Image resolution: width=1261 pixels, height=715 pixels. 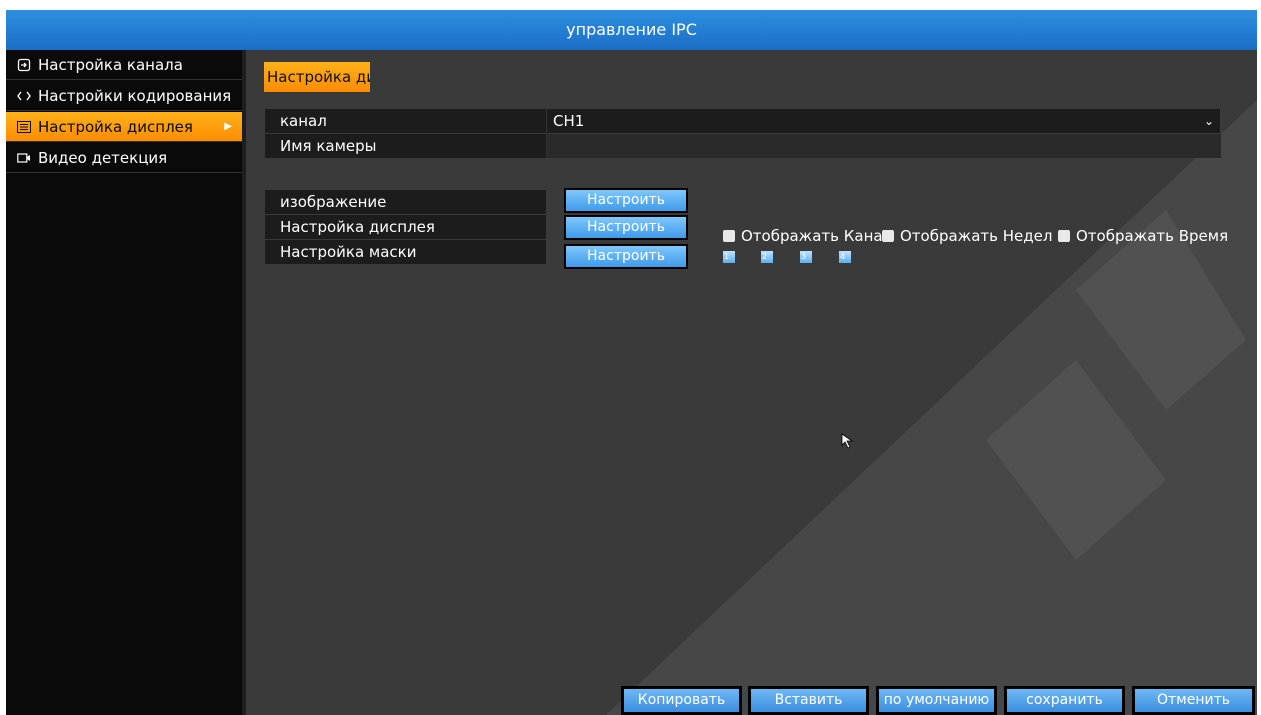 I want to click on checkbox-label: Отображать Кана, so click(x=812, y=236).